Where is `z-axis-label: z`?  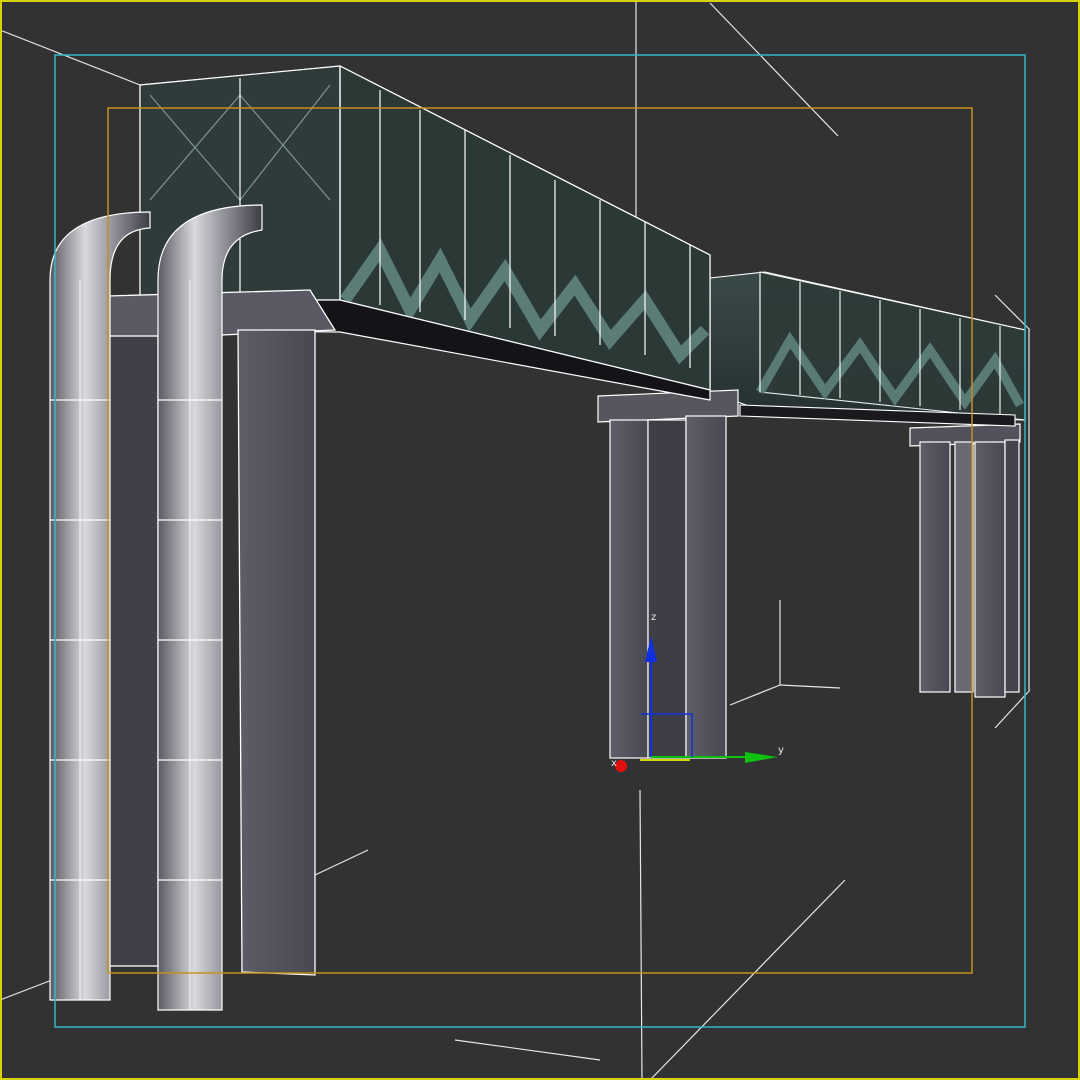
z-axis-label: z is located at coordinates (653, 617).